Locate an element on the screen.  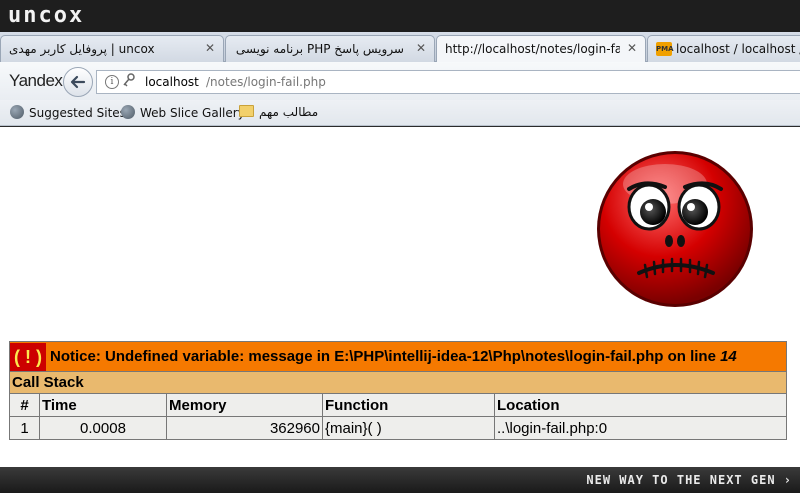
bookmark-web-slice-gallery: Web Slice Gallery is located at coordinates (183, 112).